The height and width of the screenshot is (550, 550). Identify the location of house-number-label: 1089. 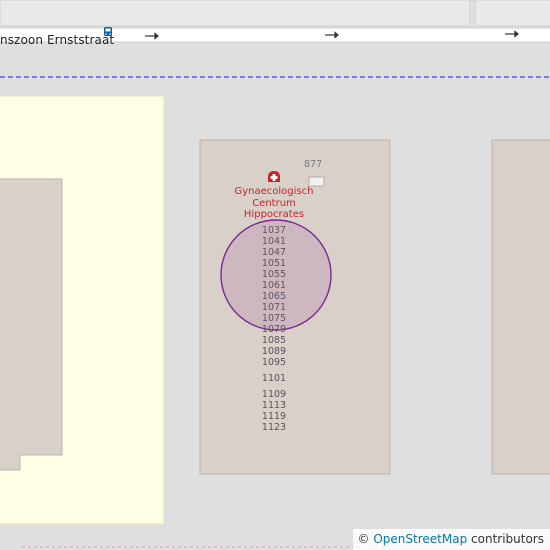
(274, 351).